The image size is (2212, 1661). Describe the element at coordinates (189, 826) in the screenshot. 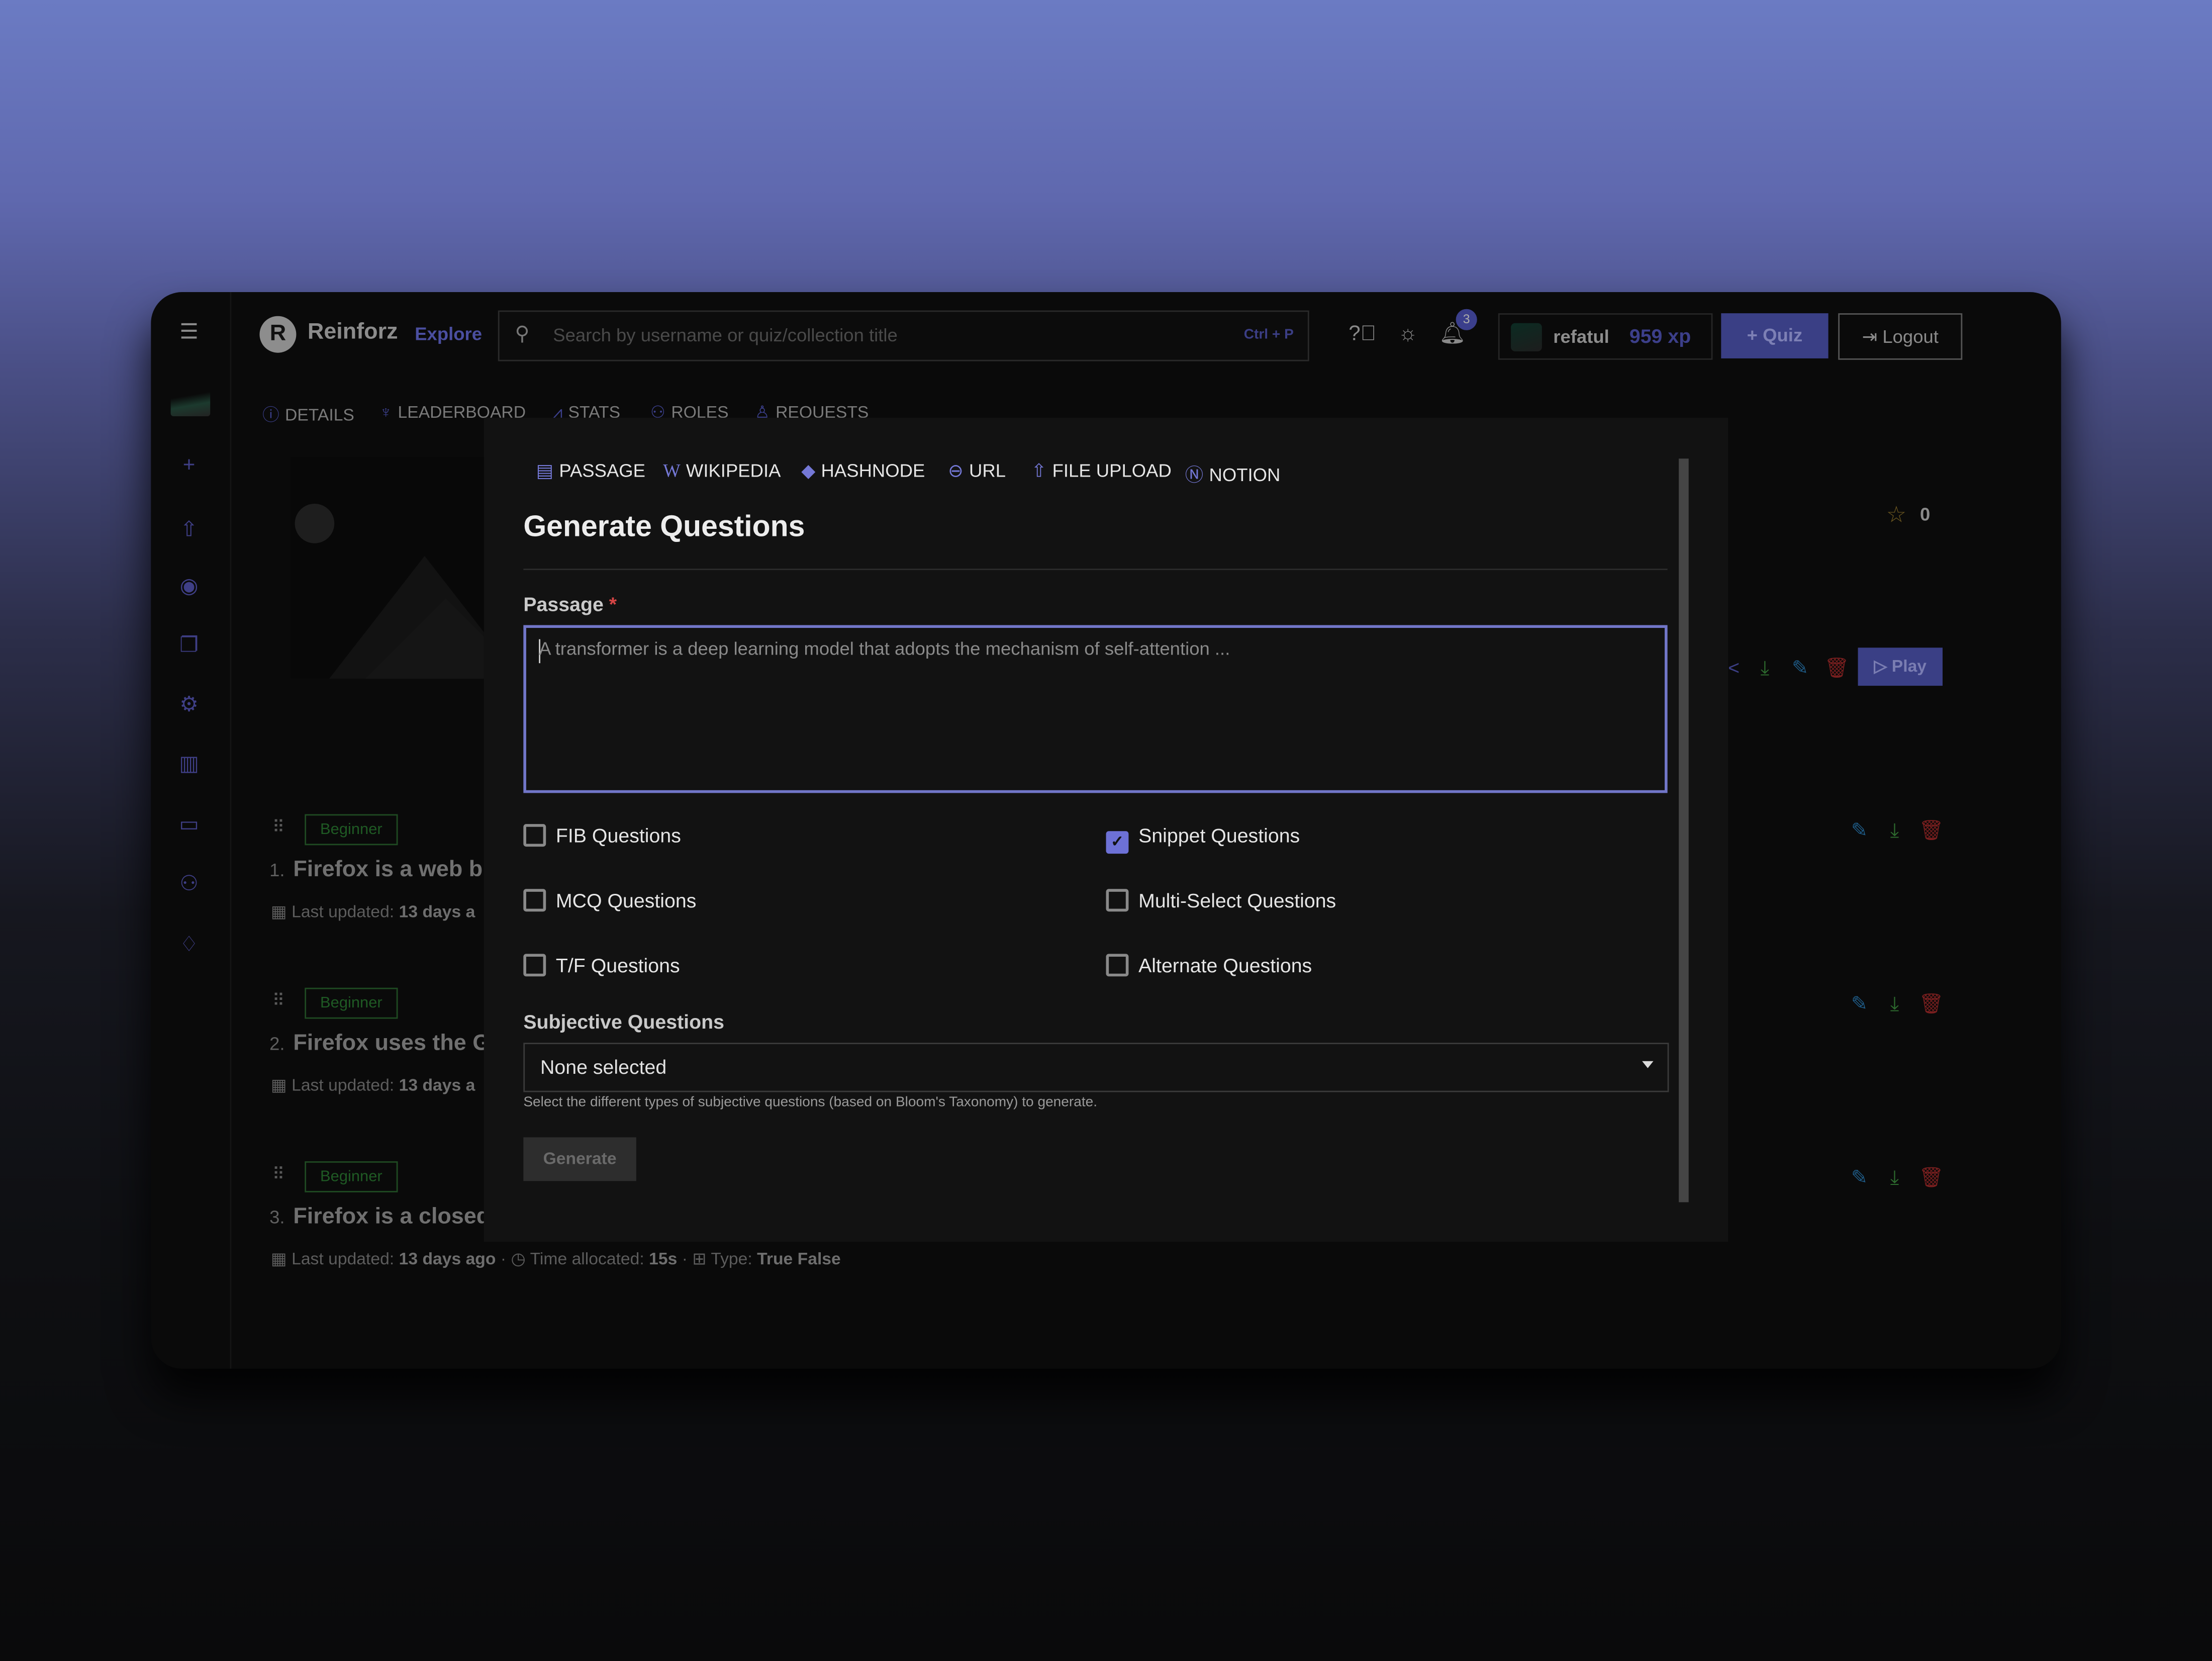

I see `folder-icon: ▭` at that location.